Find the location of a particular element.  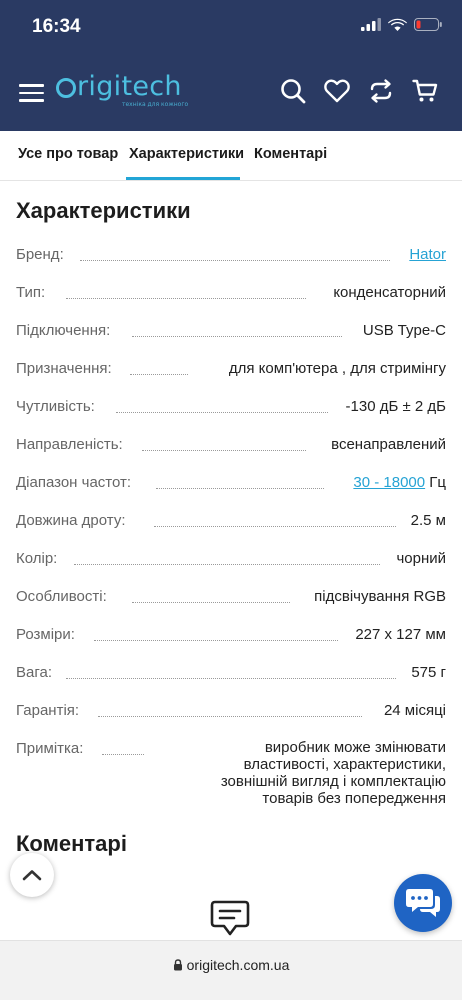

spec-value: конденсаторний is located at coordinates (387, 292).